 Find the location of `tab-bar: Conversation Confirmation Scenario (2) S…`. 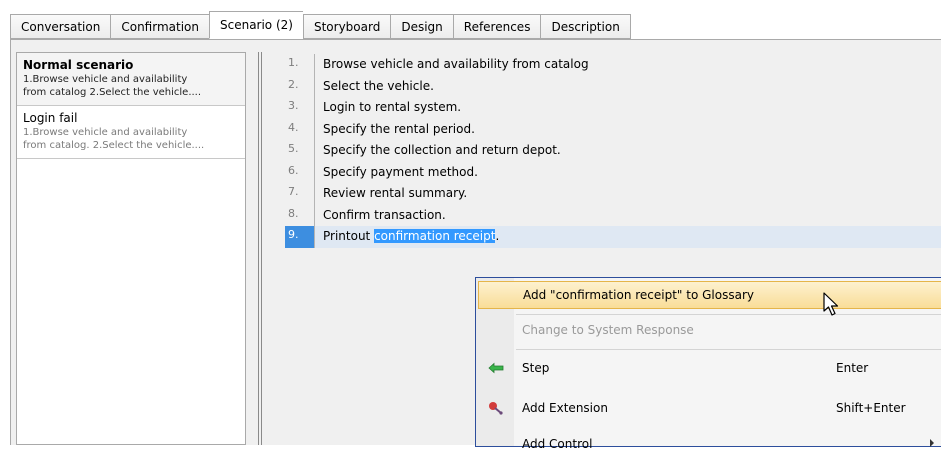

tab-bar: Conversation Confirmation Scenario (2) S… is located at coordinates (470, 20).